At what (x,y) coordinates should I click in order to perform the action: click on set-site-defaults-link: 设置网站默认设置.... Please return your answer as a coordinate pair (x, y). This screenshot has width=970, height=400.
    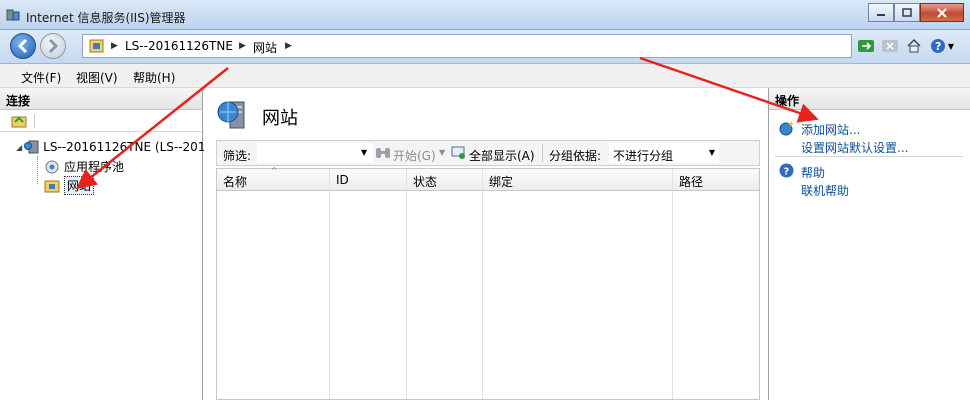
    Looking at the image, I should click on (854, 147).